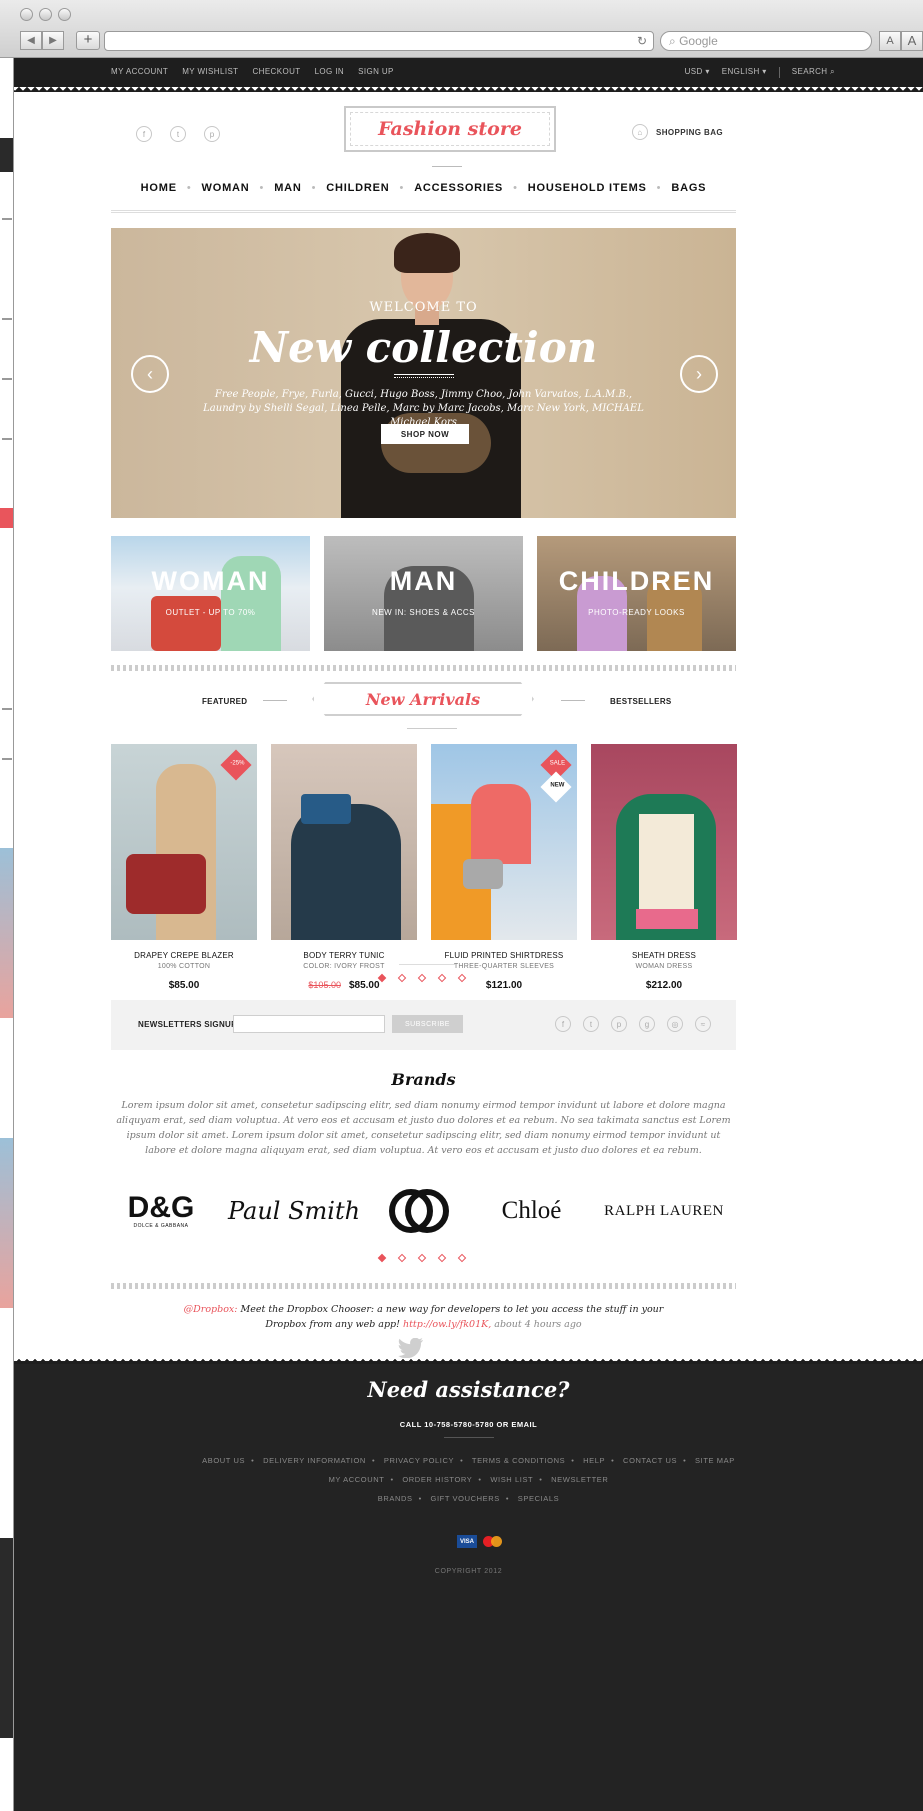 This screenshot has height=1811, width=923. What do you see at coordinates (675, 1024) in the screenshot?
I see `instagram-icon: ◎` at bounding box center [675, 1024].